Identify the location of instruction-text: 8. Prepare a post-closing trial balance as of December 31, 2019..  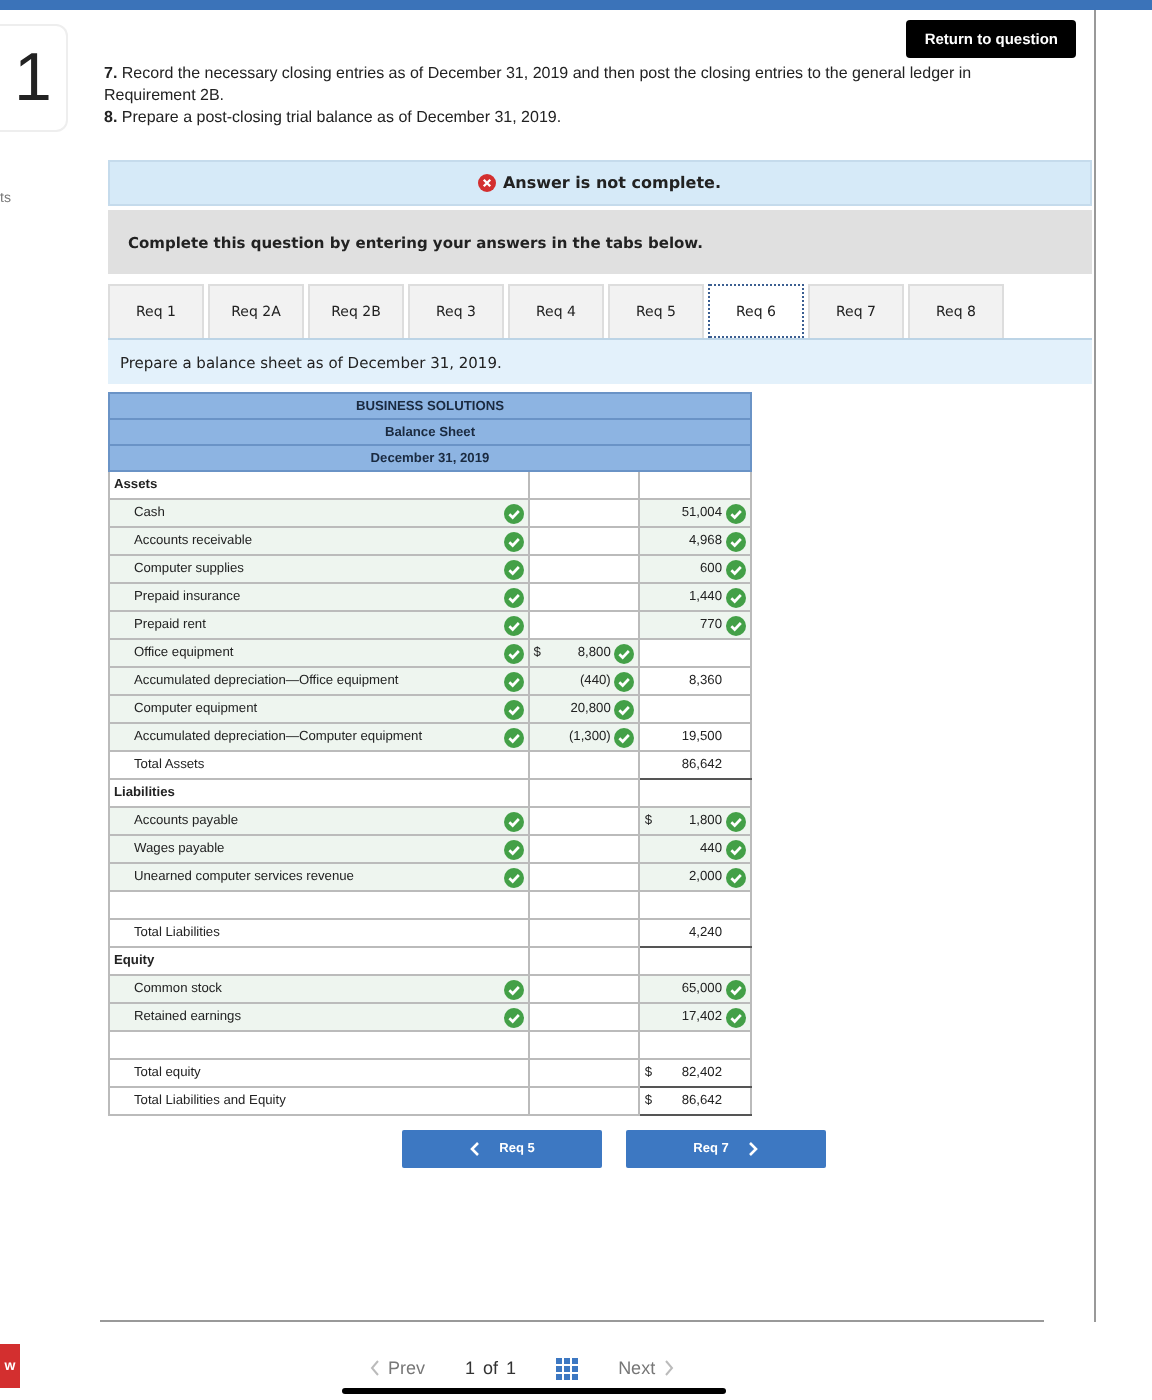
(334, 117).